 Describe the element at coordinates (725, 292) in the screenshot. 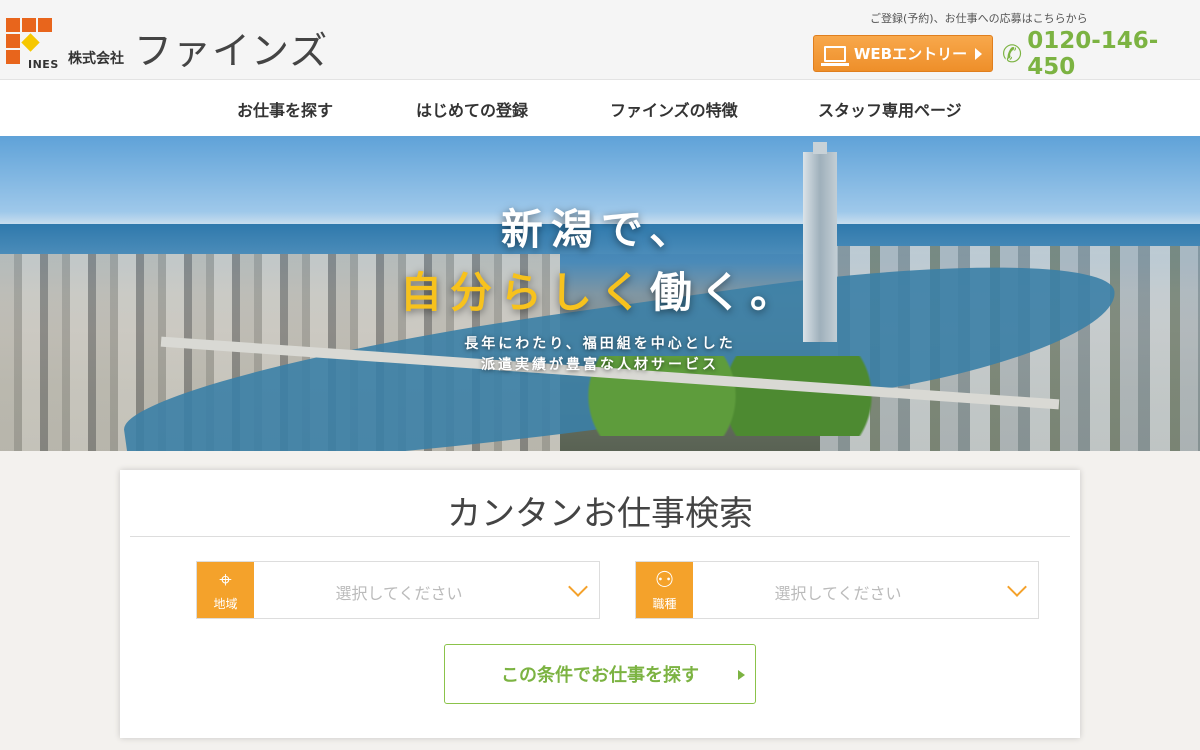

I see `hero-headline-rest: 働く。` at that location.